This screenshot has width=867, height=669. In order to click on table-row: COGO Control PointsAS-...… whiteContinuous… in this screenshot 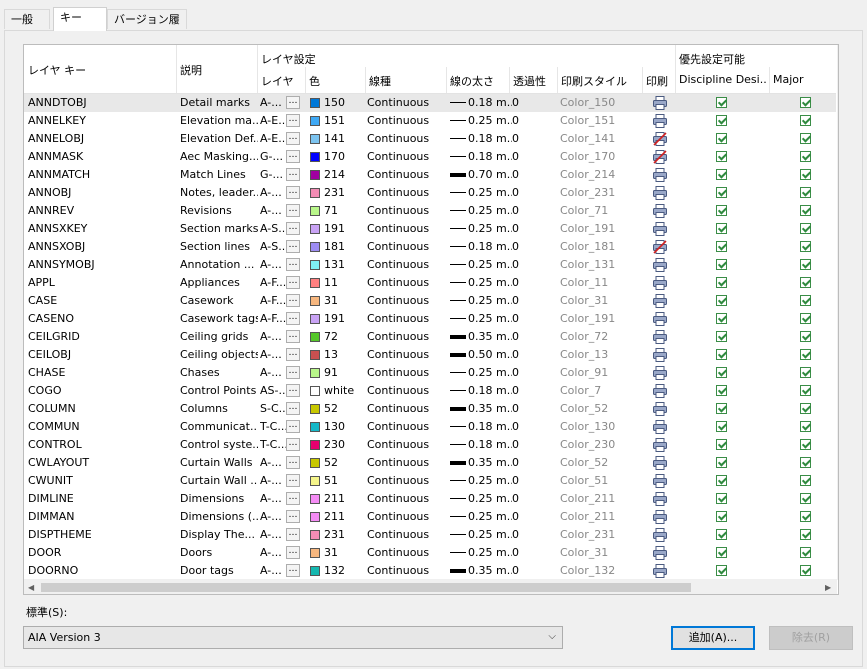, I will do `click(430, 391)`.